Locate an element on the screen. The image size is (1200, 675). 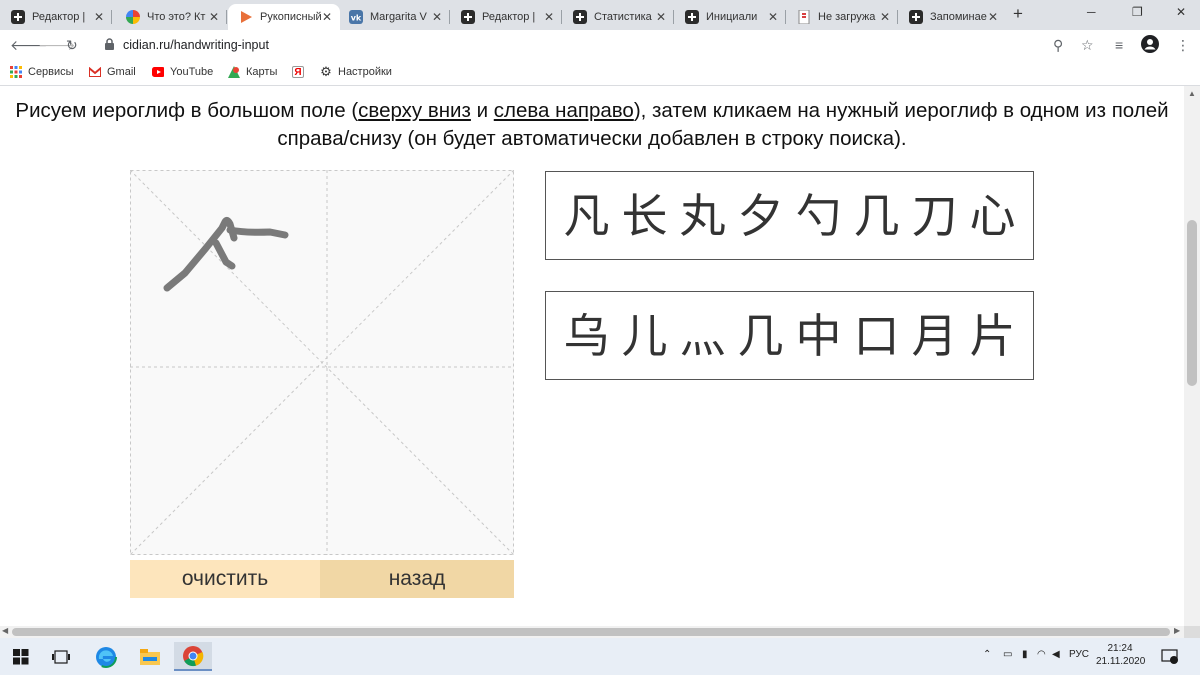
candidate-char: 丸 is located at coordinates (703, 216).